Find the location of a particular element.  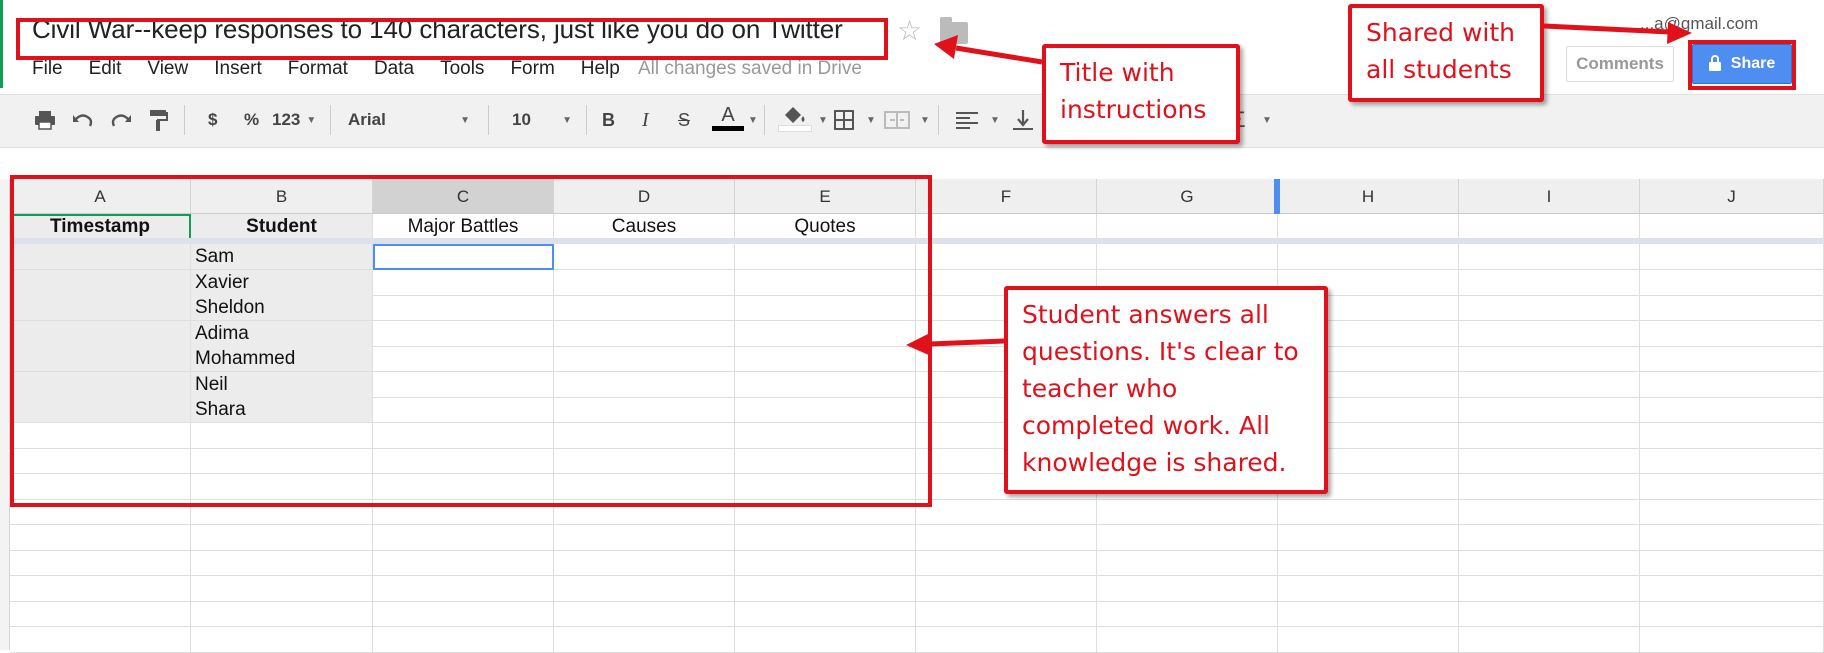

grid-arrow-head is located at coordinates (918, 344).